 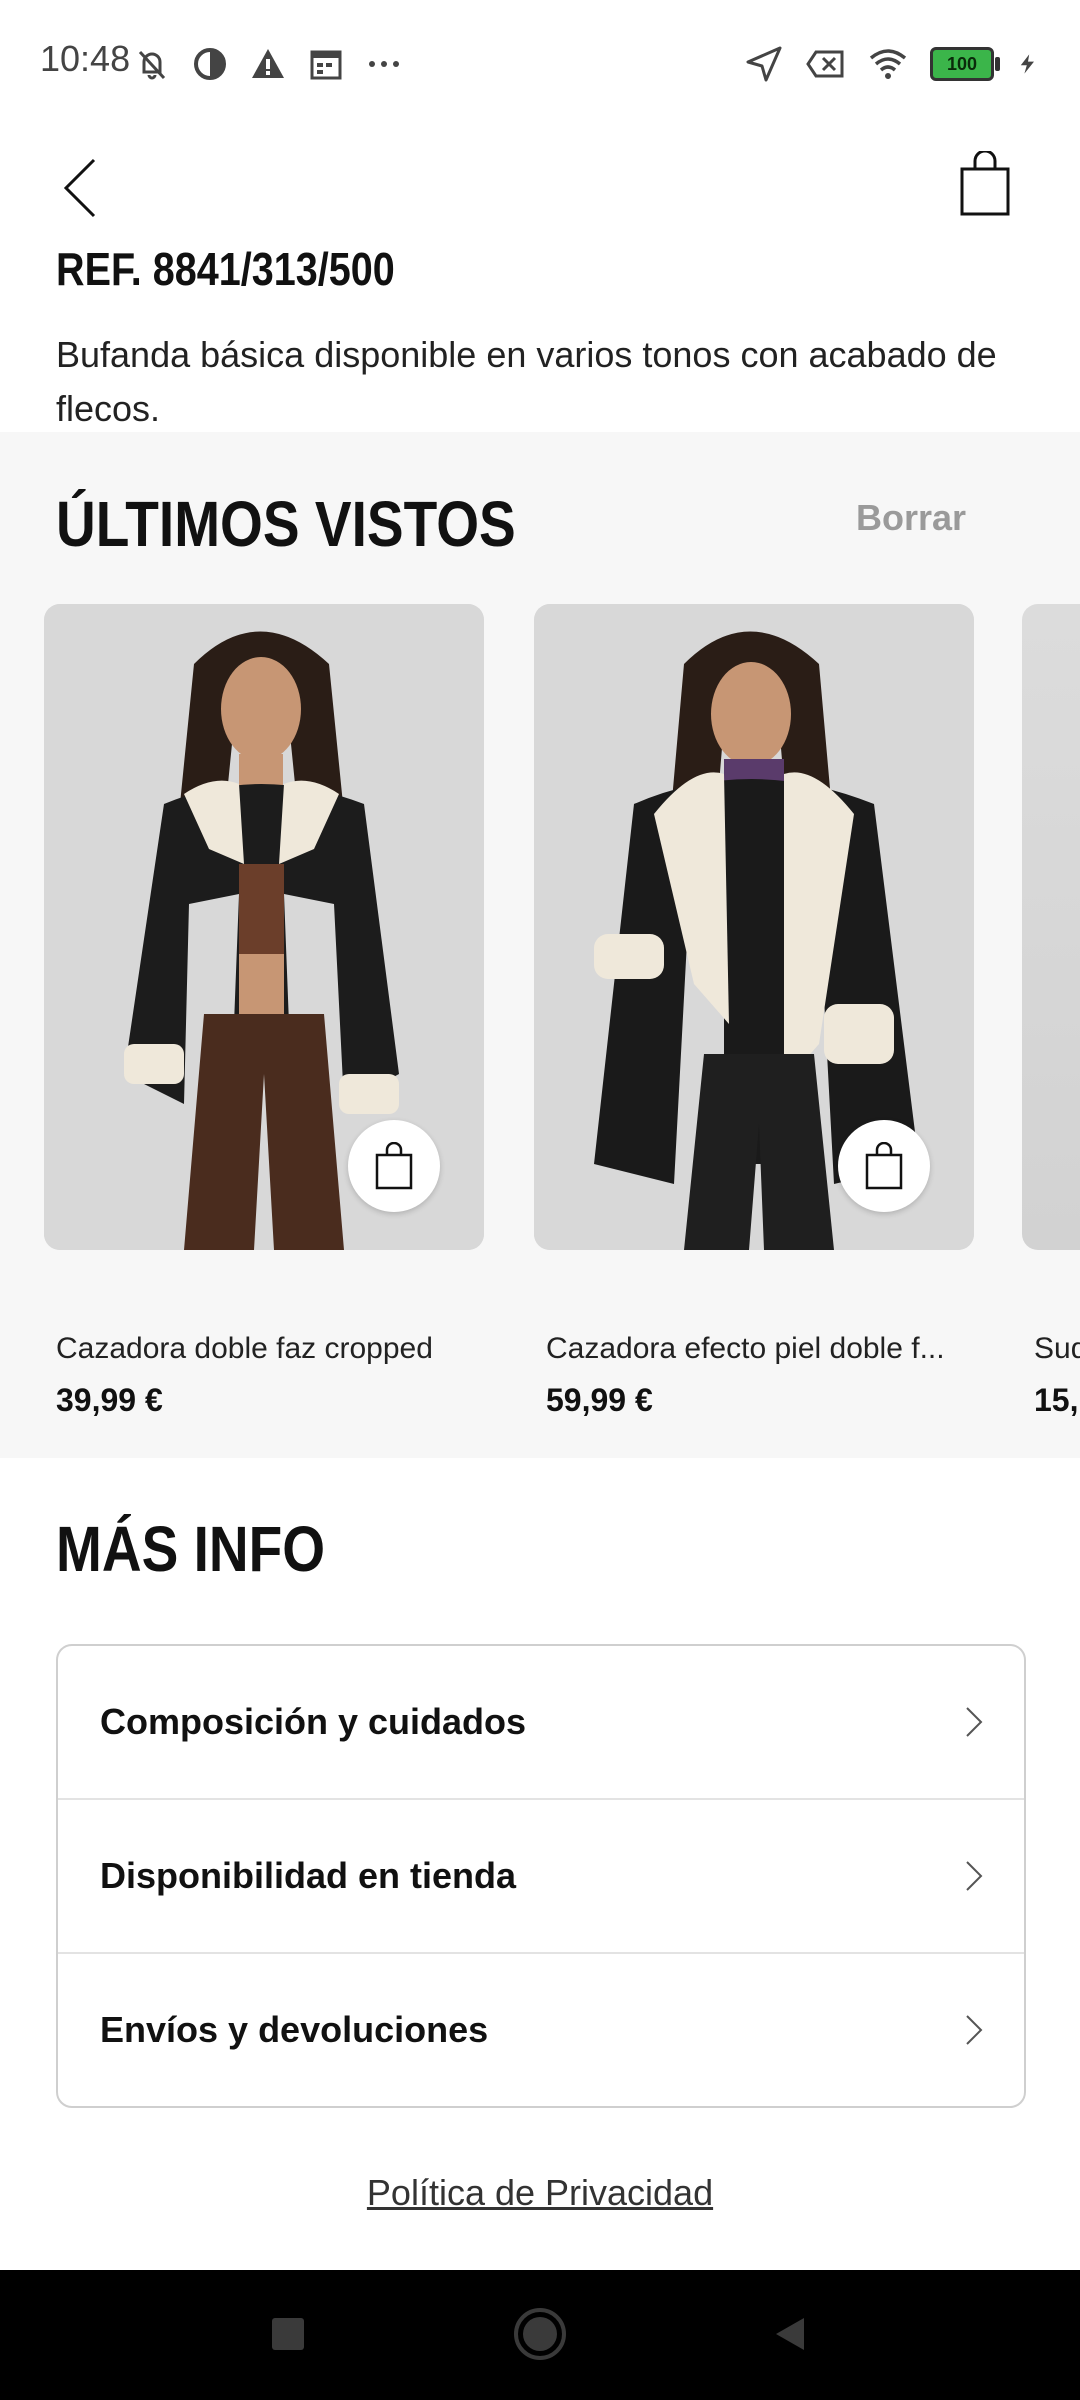 I want to click on product-name: Cazadora doble faz cropped, so click(x=276, y=1349).